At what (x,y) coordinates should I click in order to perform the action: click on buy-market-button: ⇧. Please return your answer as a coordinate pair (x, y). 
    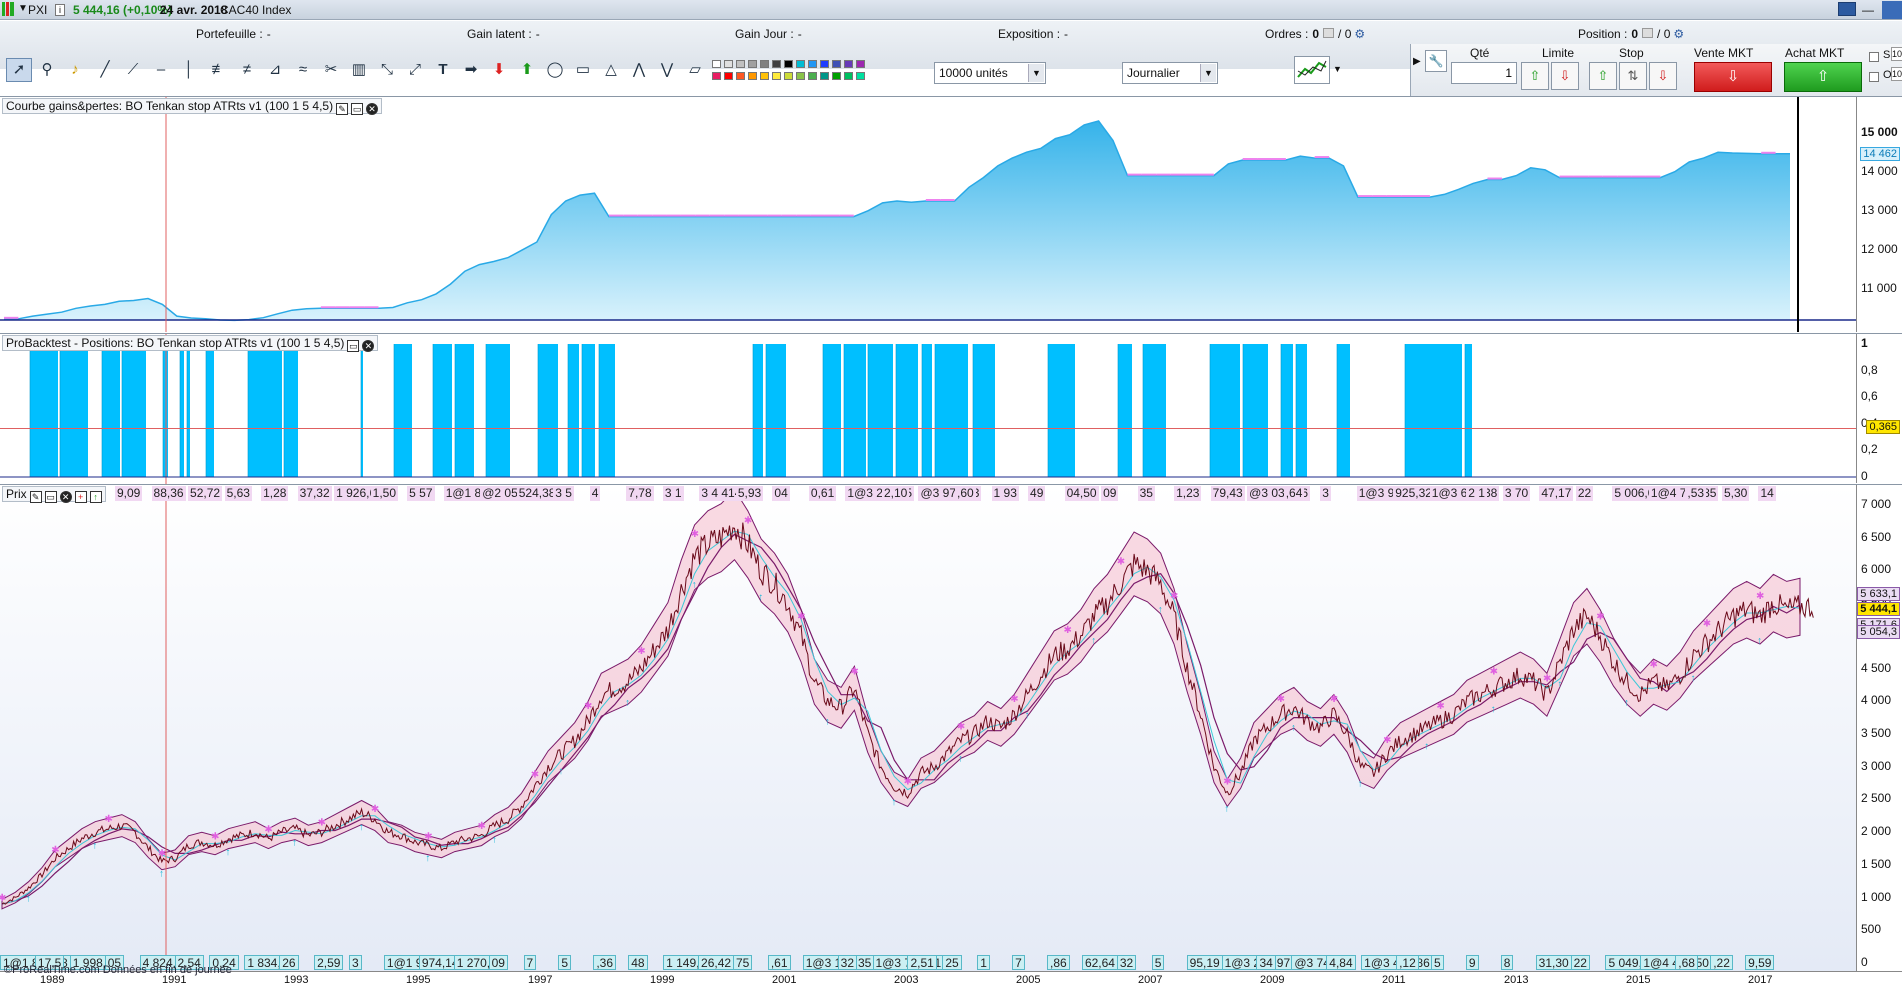
    Looking at the image, I should click on (1823, 77).